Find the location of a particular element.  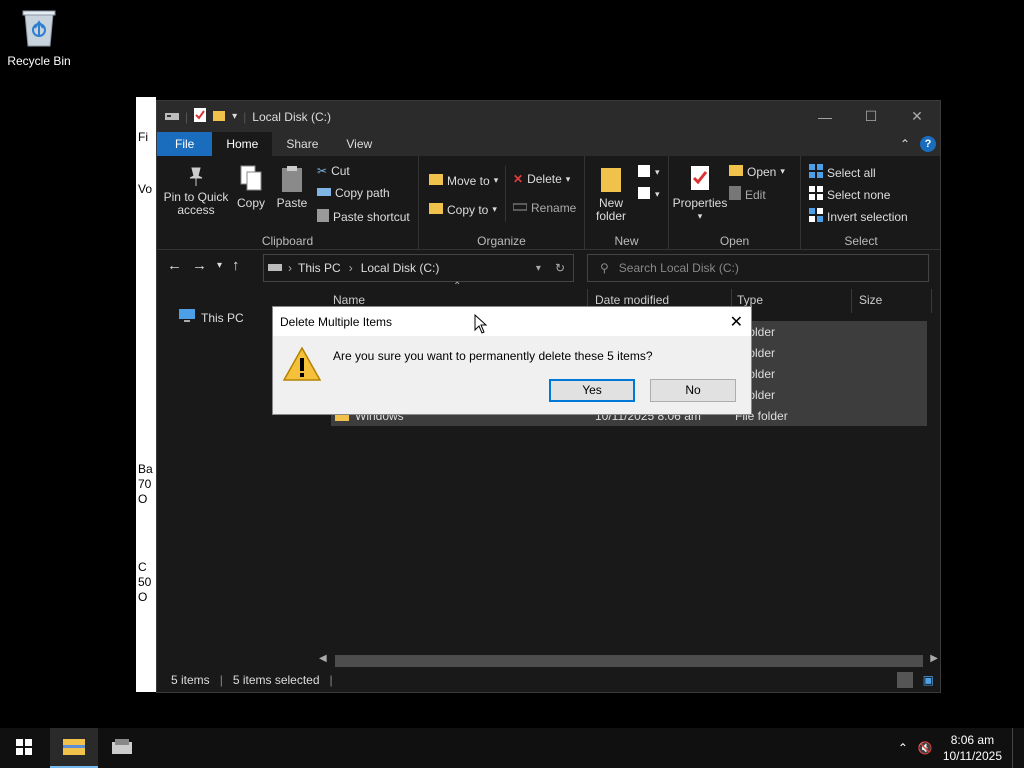

up-arrow-icon: ↑ is located at coordinates (236, 265).